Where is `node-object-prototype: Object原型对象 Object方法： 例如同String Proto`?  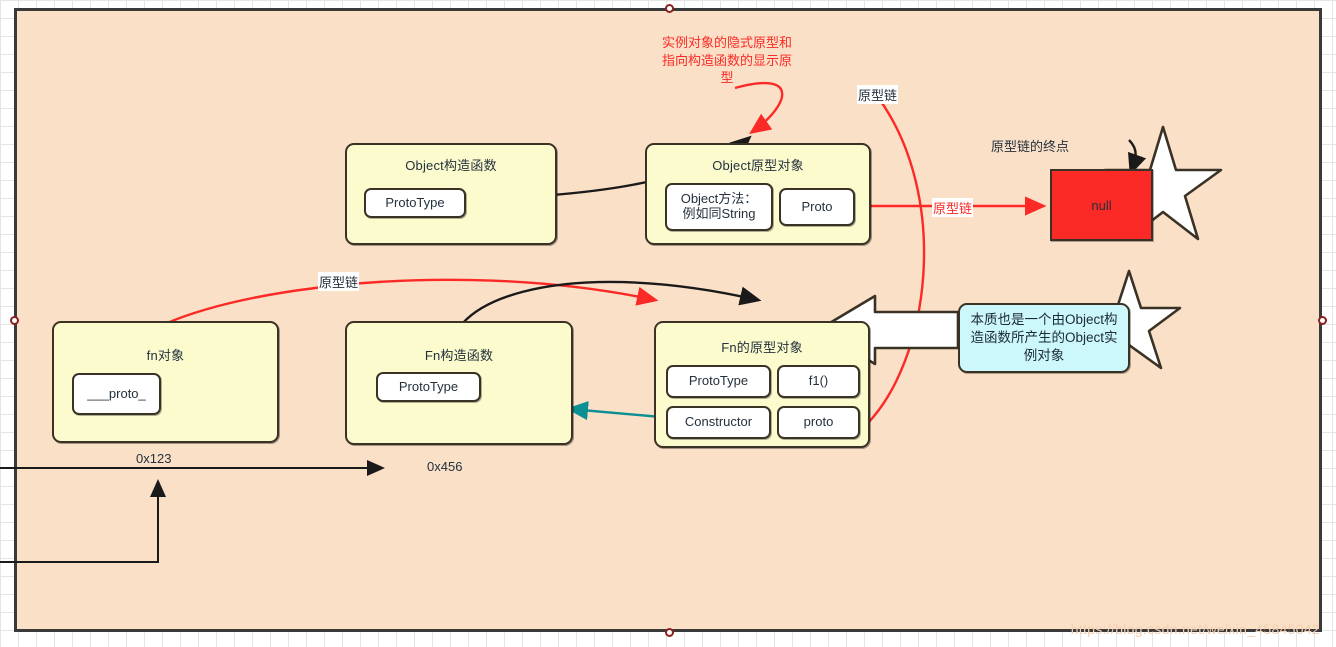
node-object-prototype: Object原型对象 Object方法： 例如同String Proto is located at coordinates (758, 194).